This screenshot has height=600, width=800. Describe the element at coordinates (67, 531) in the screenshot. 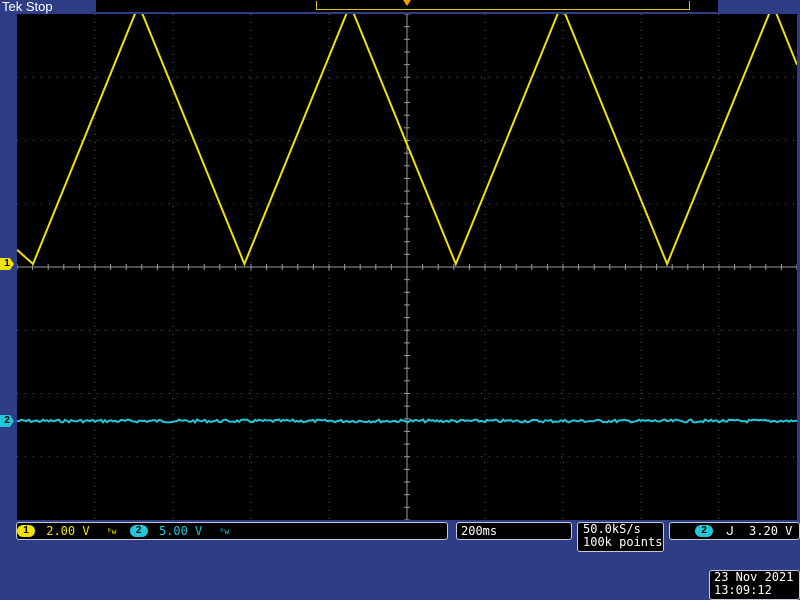

I see `channel-1-scale: 2.00 V` at that location.